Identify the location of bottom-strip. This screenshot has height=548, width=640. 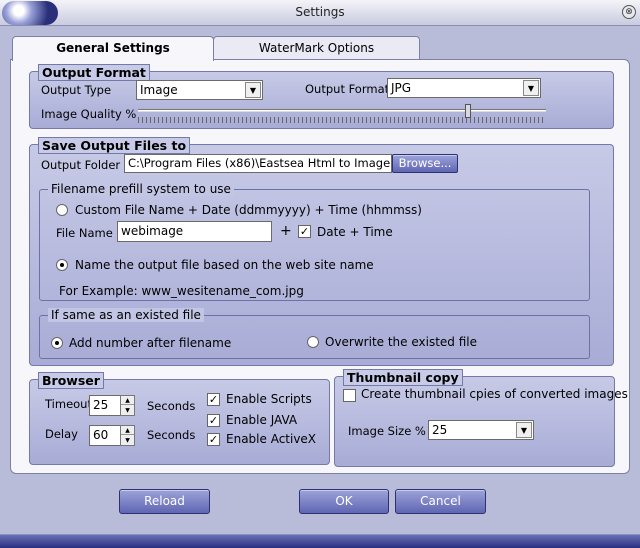
(320, 541).